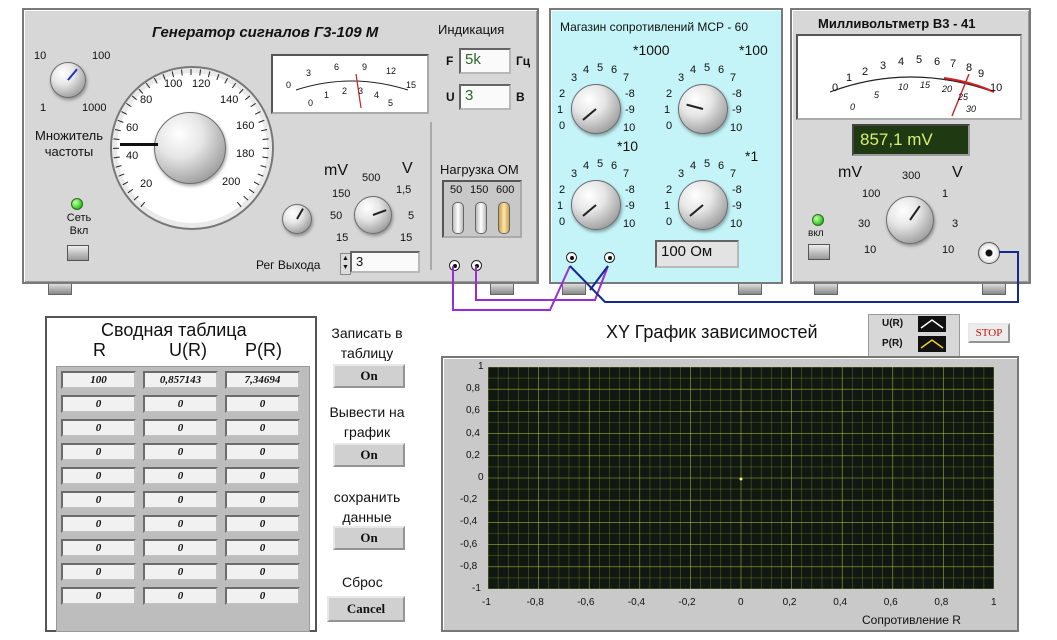 This screenshot has height=640, width=1057. I want to click on decade-multiplier-label: *1, so click(752, 156).